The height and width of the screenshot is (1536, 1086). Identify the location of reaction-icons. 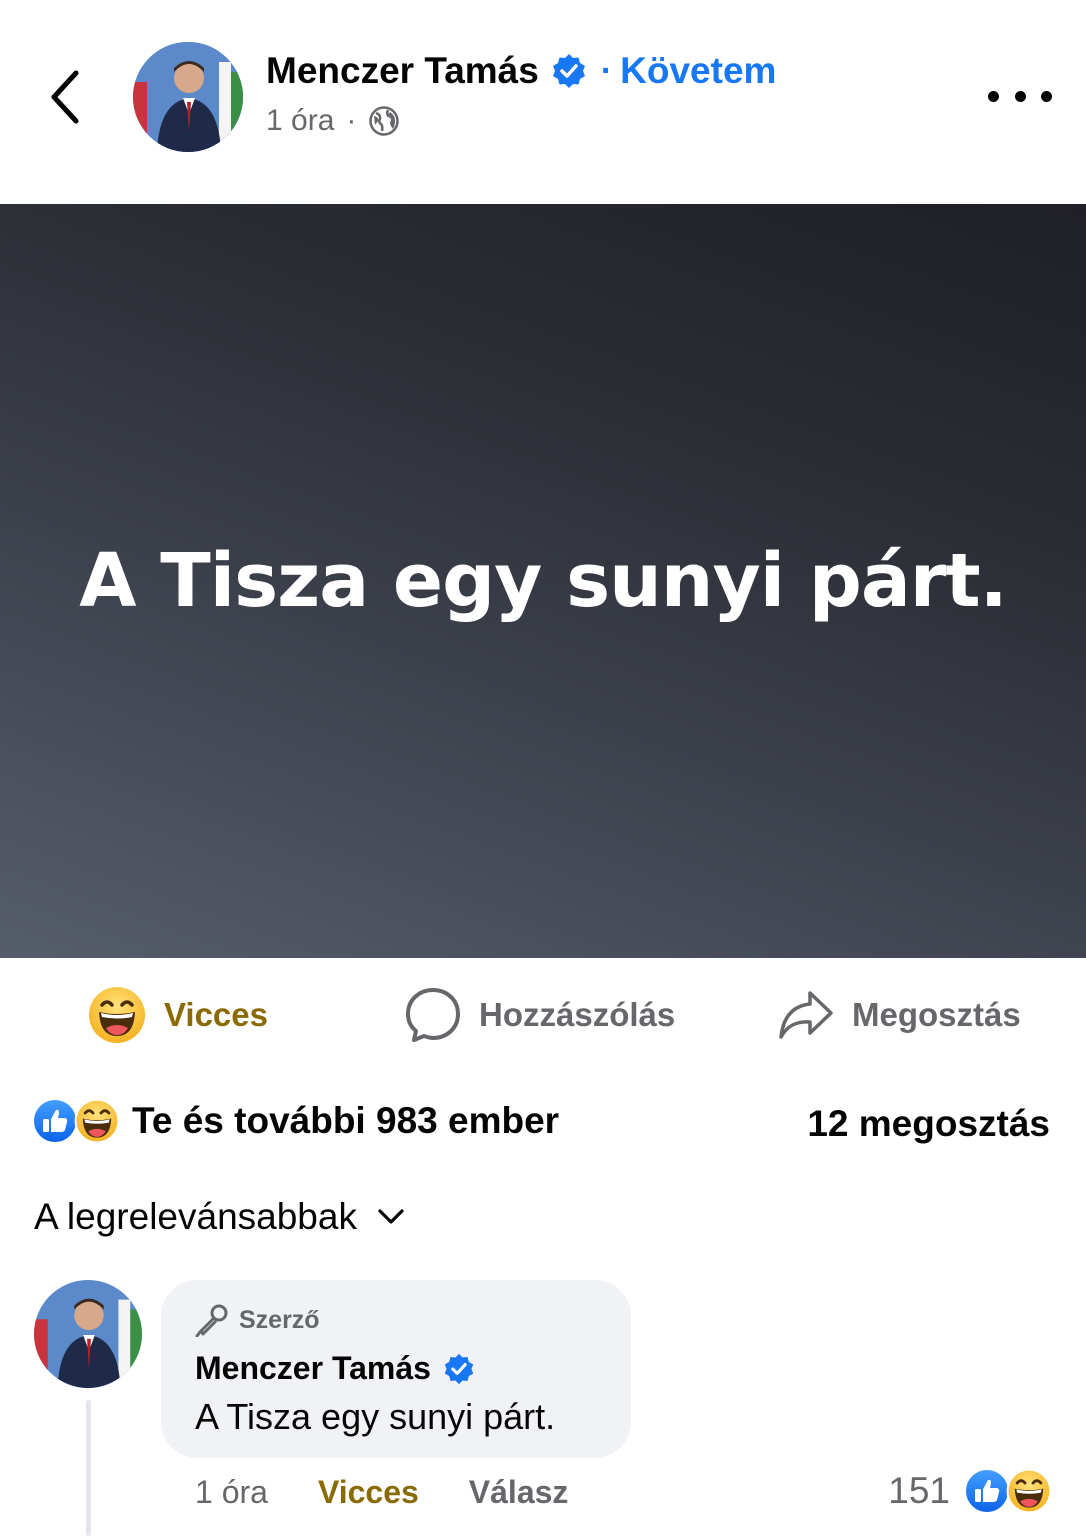
(76, 1121).